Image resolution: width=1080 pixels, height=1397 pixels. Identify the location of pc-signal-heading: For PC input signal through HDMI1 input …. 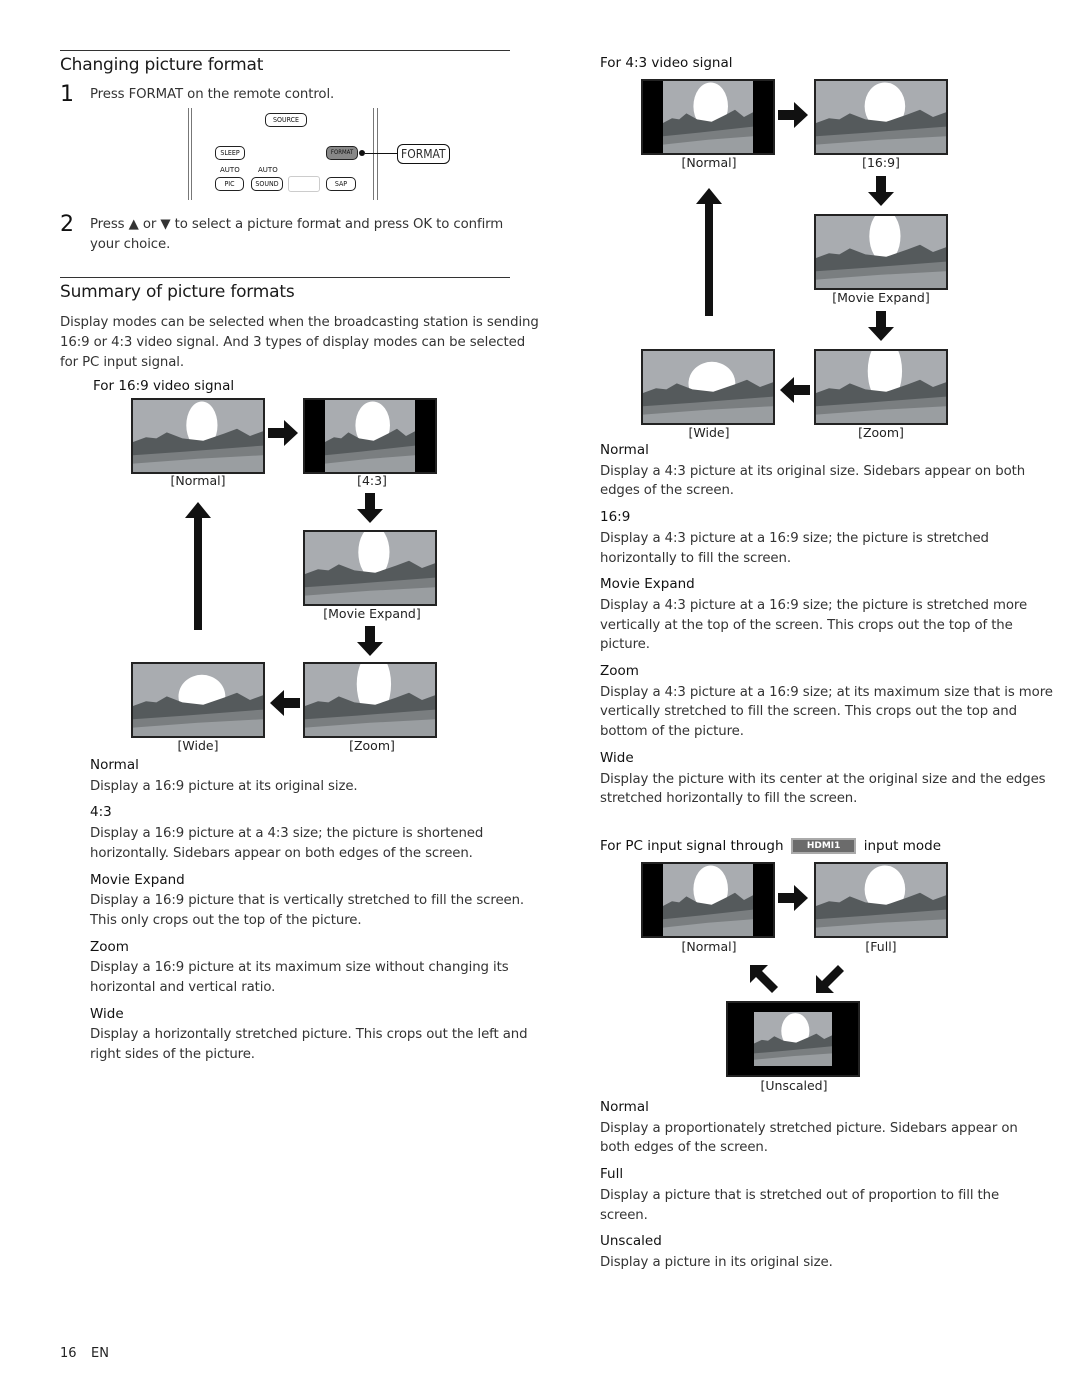
(770, 846).